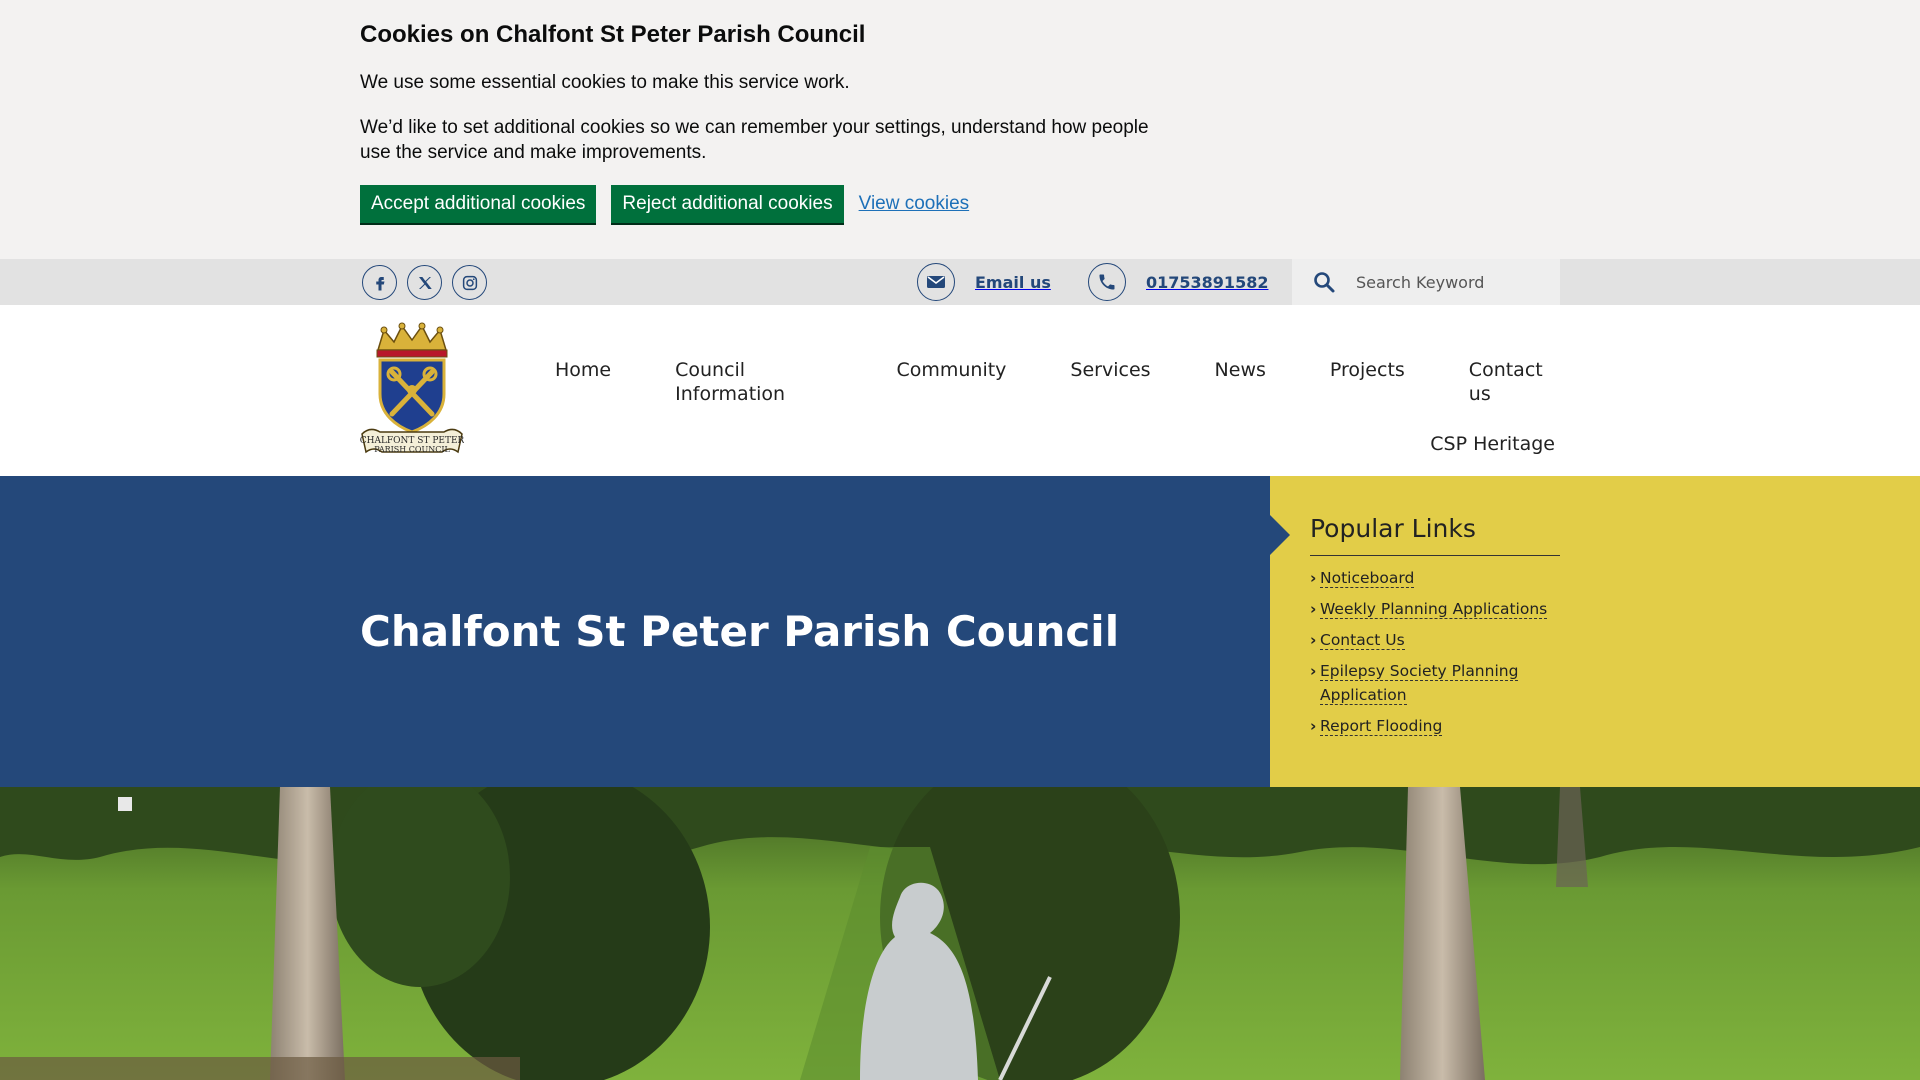  Describe the element at coordinates (1240, 382) in the screenshot. I see `nav-item-news: News` at that location.